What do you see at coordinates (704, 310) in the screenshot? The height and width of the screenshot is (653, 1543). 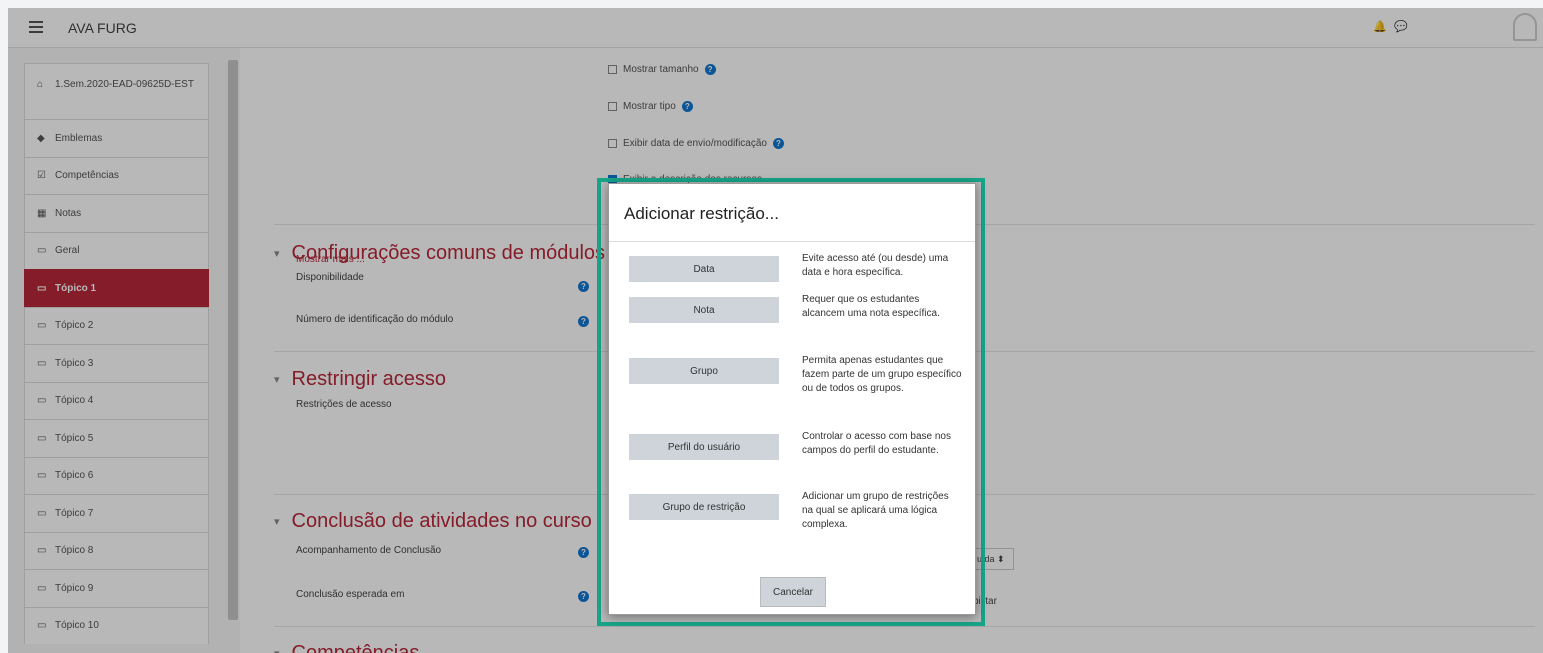 I see `grade-restriction-button: Nota` at bounding box center [704, 310].